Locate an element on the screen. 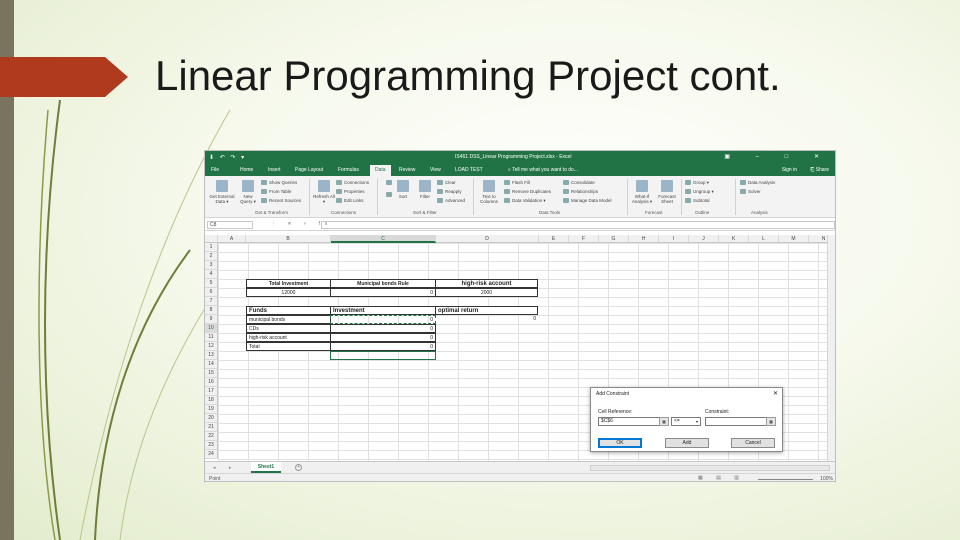 This screenshot has height=540, width=960. column-header-k: K is located at coordinates (734, 239).